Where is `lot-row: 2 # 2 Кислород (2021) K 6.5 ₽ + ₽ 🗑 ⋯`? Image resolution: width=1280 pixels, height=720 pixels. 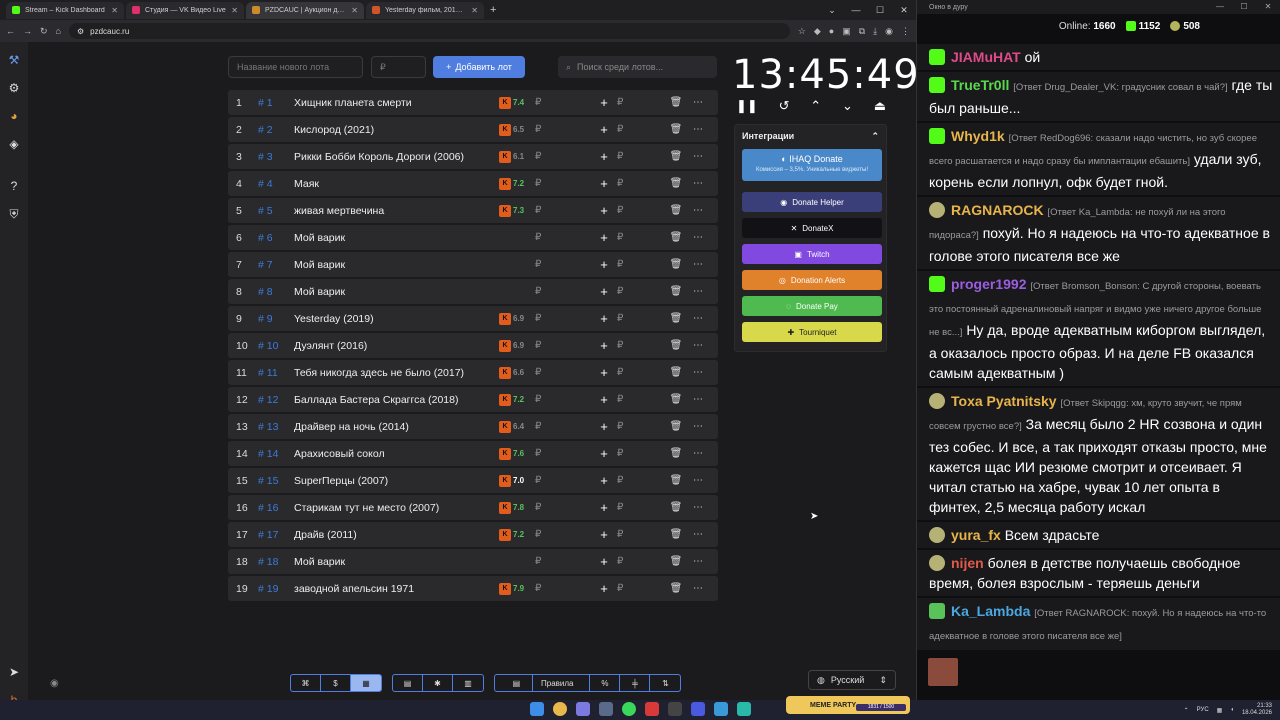 lot-row: 2 # 2 Кислород (2021) K 6.5 ₽ + ₽ 🗑 ⋯ is located at coordinates (473, 129).